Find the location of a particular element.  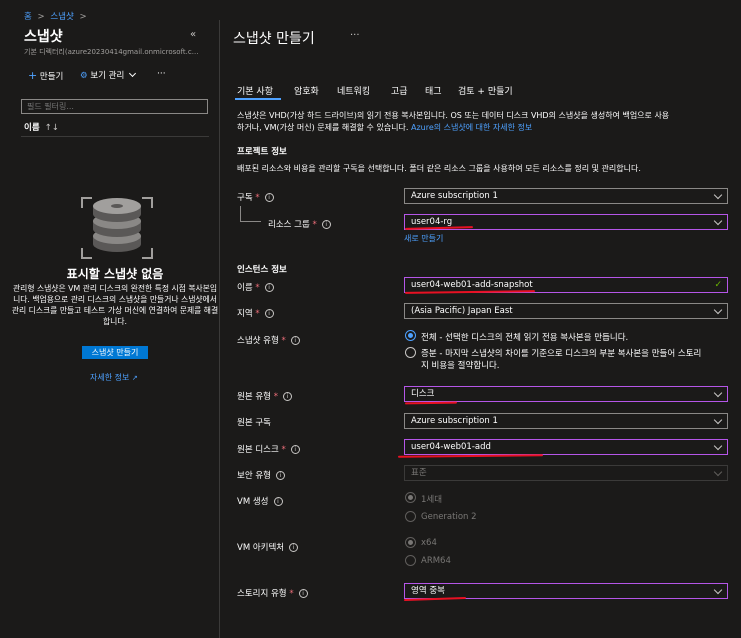

active-tab-indicator is located at coordinates (258, 99).